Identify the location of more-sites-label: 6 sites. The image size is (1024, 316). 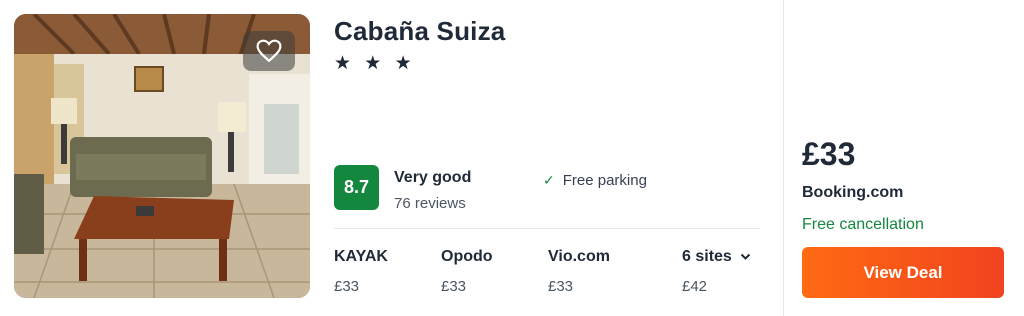
(707, 256).